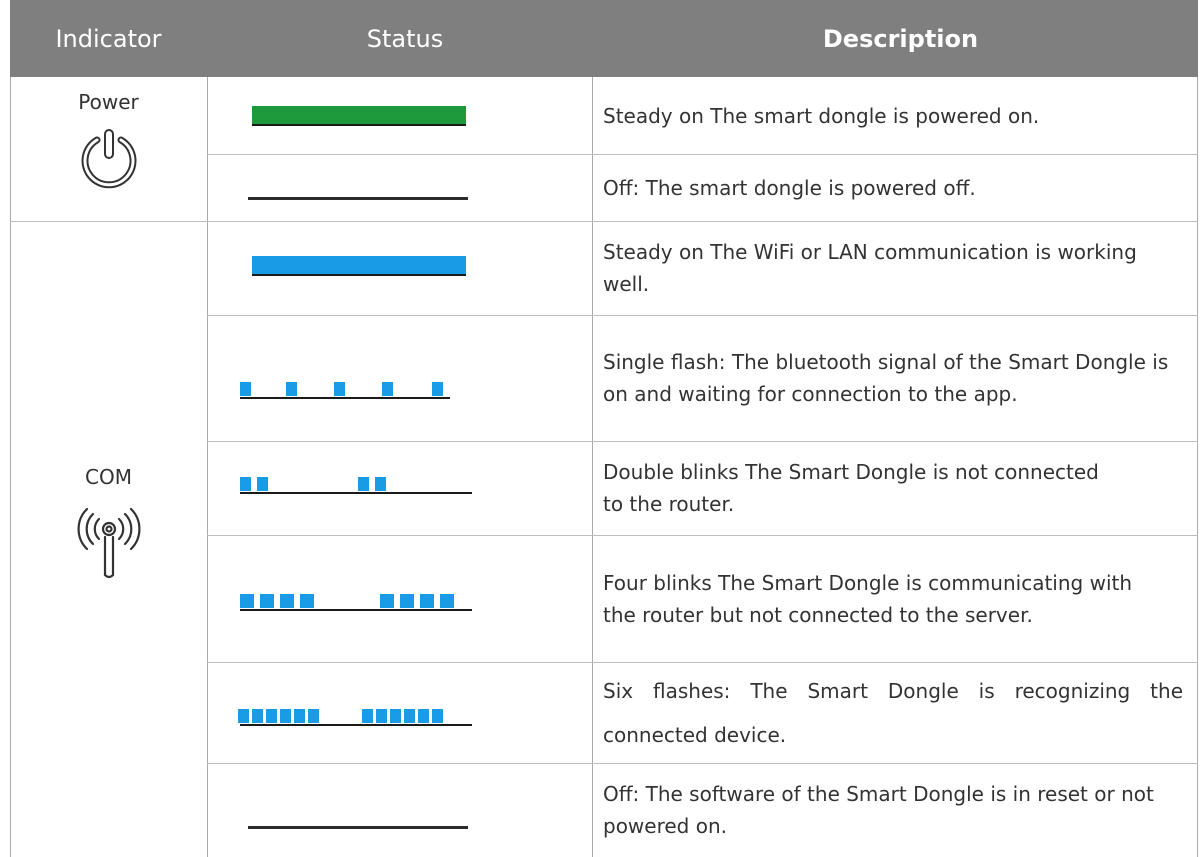 The width and height of the screenshot is (1203, 857). Describe the element at coordinates (900, 38) in the screenshot. I see `header-description: Description` at that location.